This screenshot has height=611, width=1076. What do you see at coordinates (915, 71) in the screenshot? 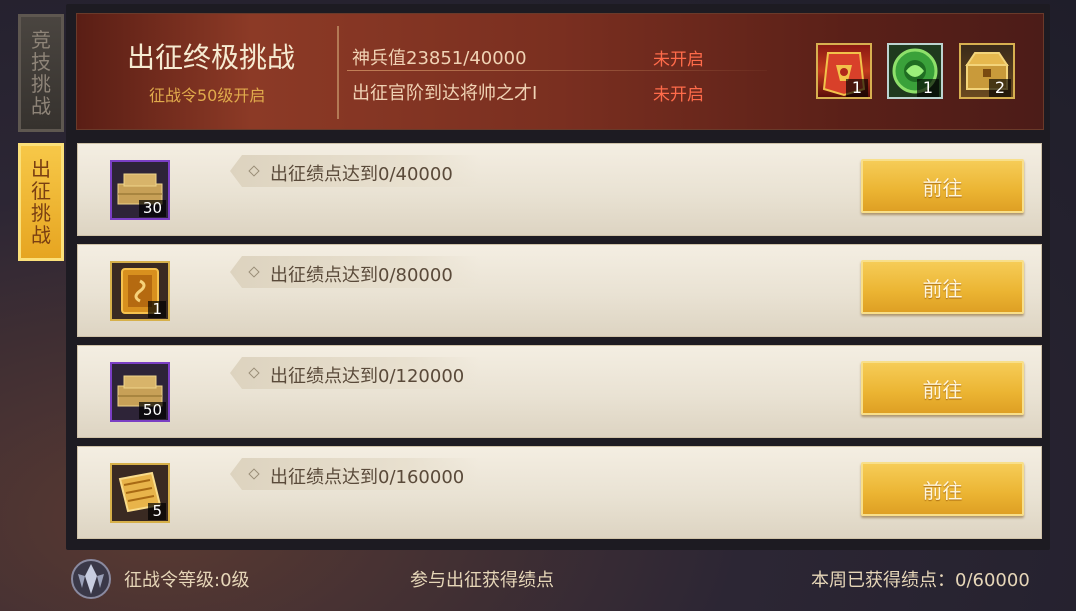
I see `reward-slot-2: 1` at bounding box center [915, 71].